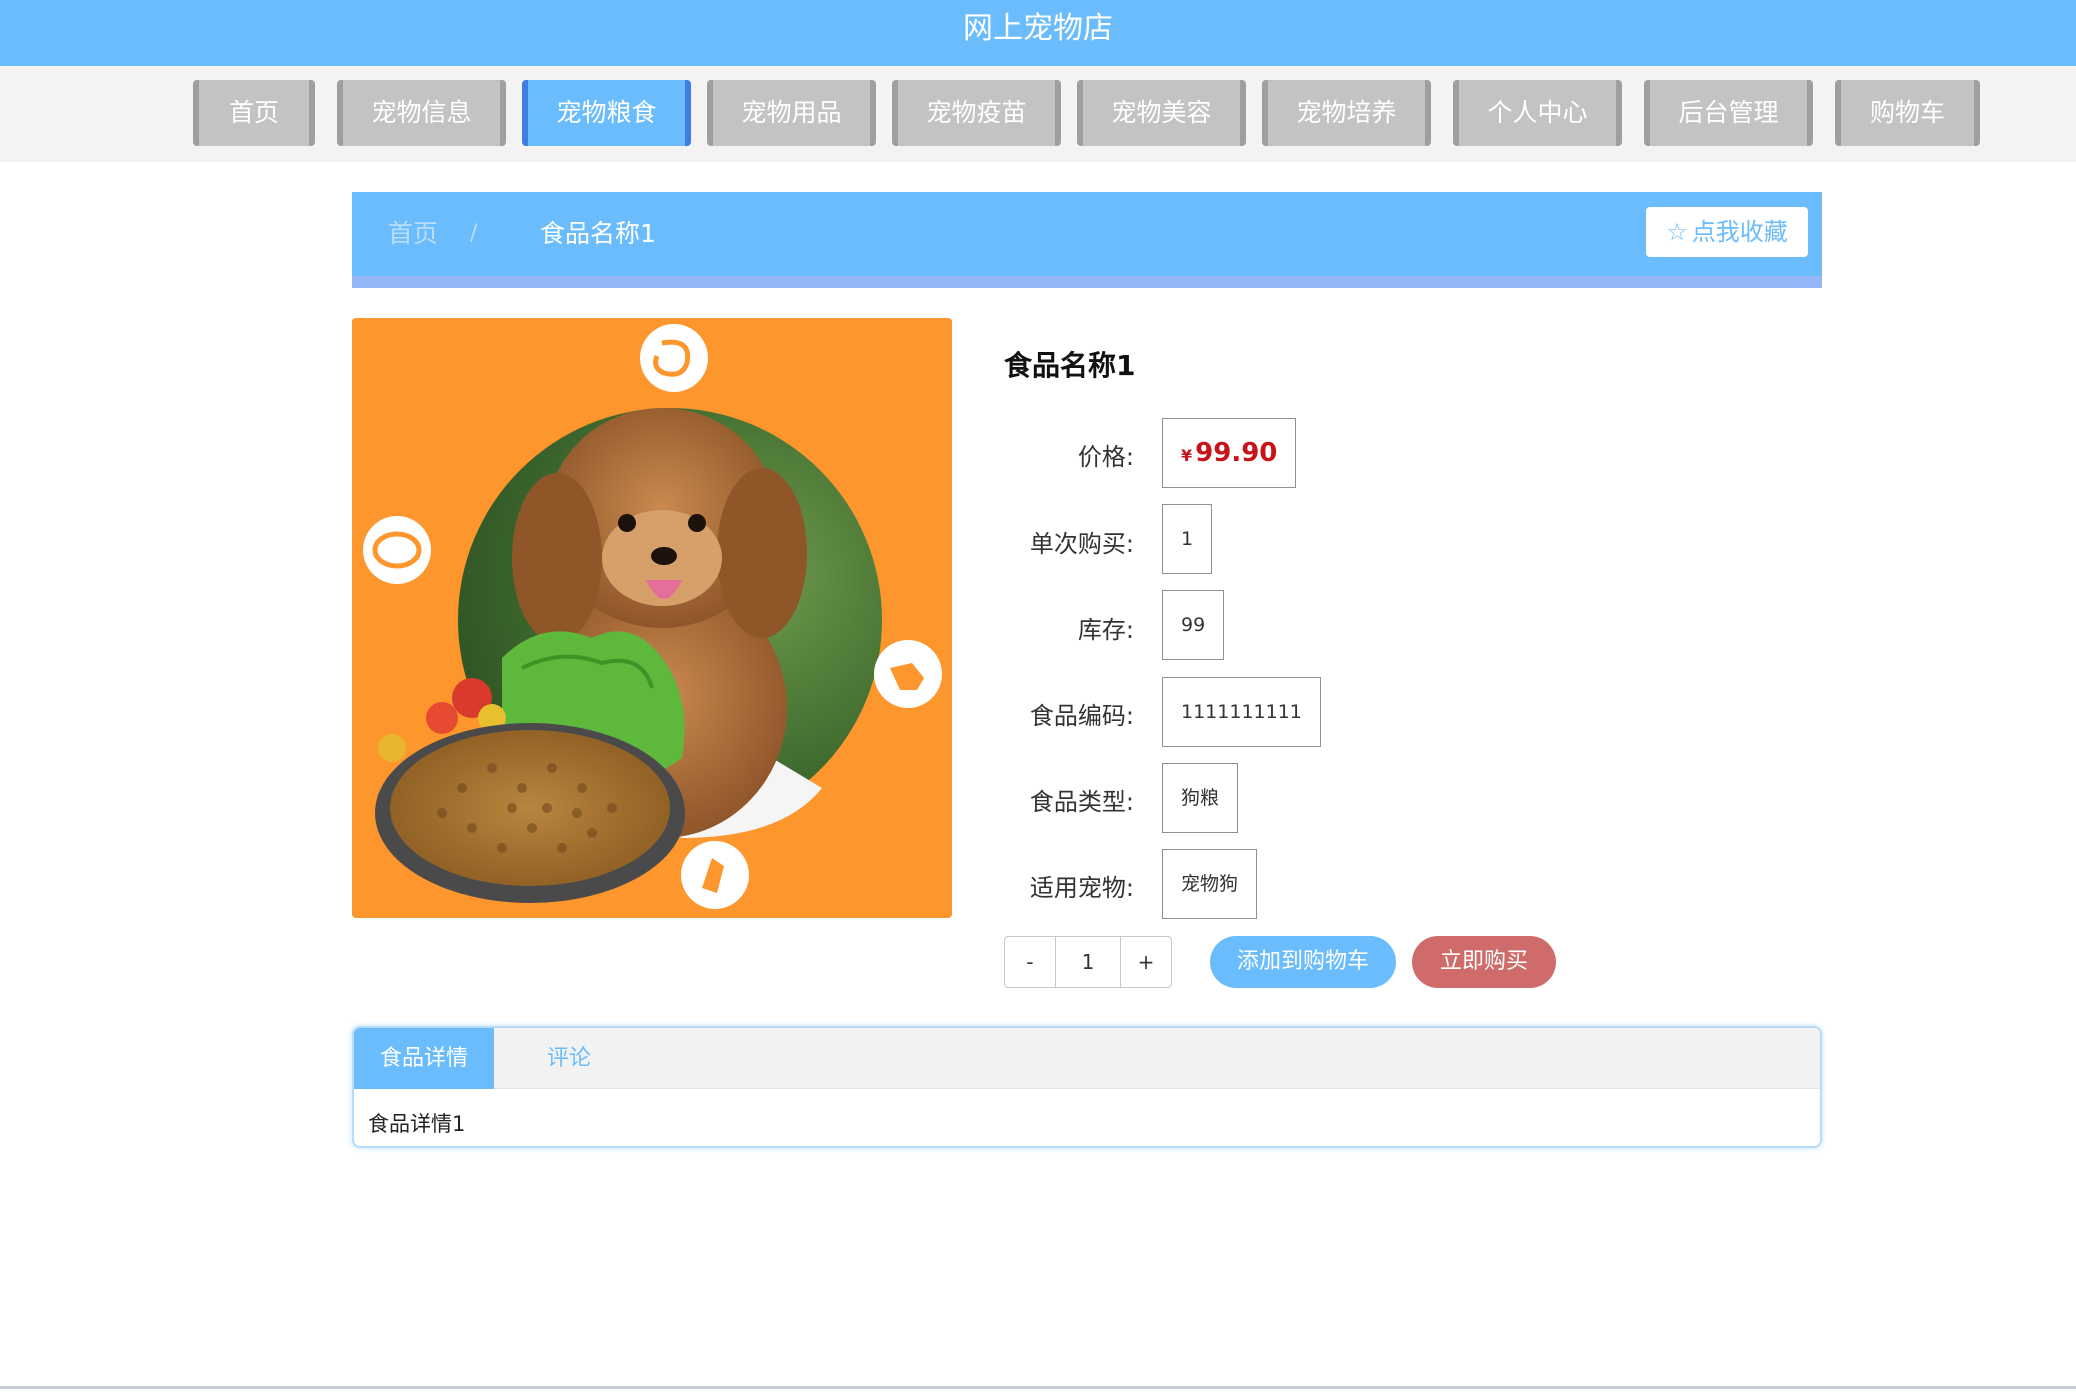 Image resolution: width=2076 pixels, height=1392 pixels. What do you see at coordinates (1087, 1058) in the screenshot?
I see `tab-bar: 食品详情 评论` at bounding box center [1087, 1058].